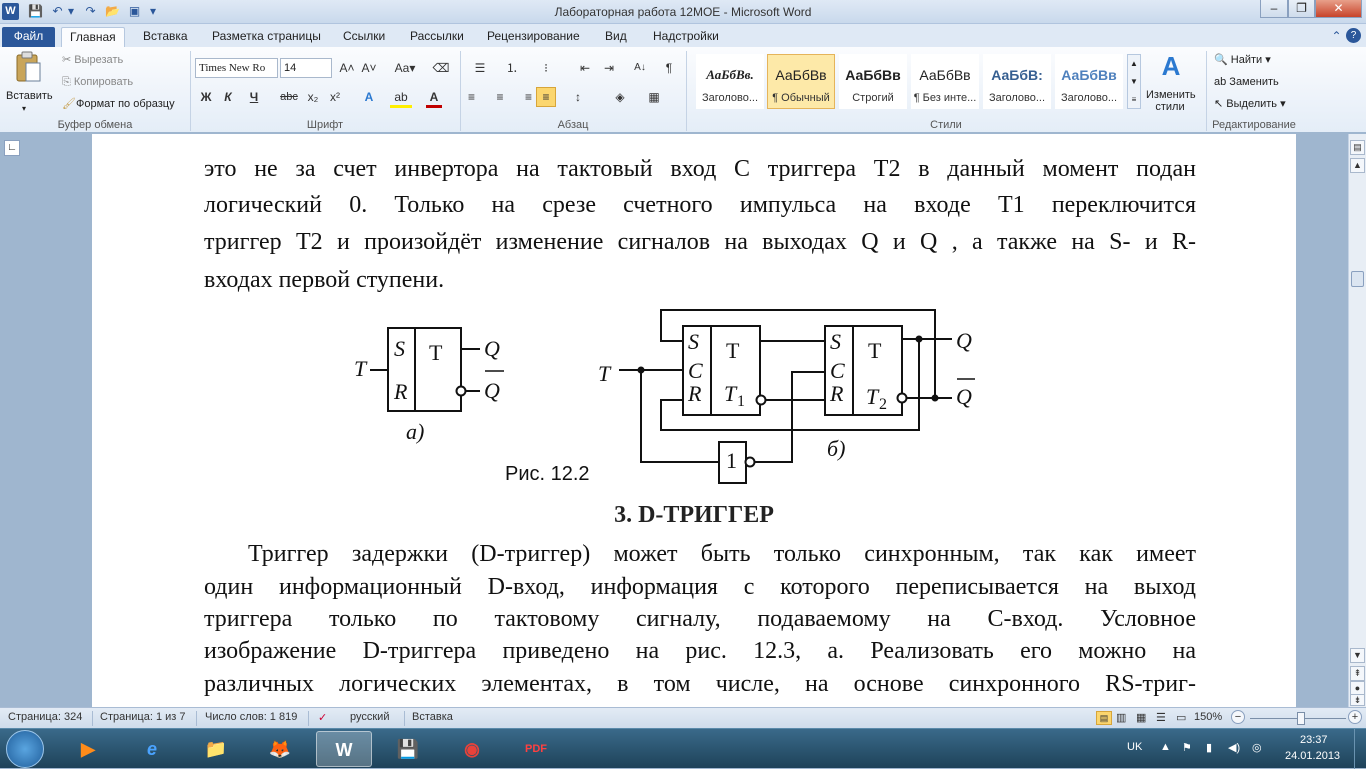 This screenshot has height=769, width=1366. What do you see at coordinates (216, 749) in the screenshot?
I see `taskbar-explorer-icon: 📁` at bounding box center [216, 749].